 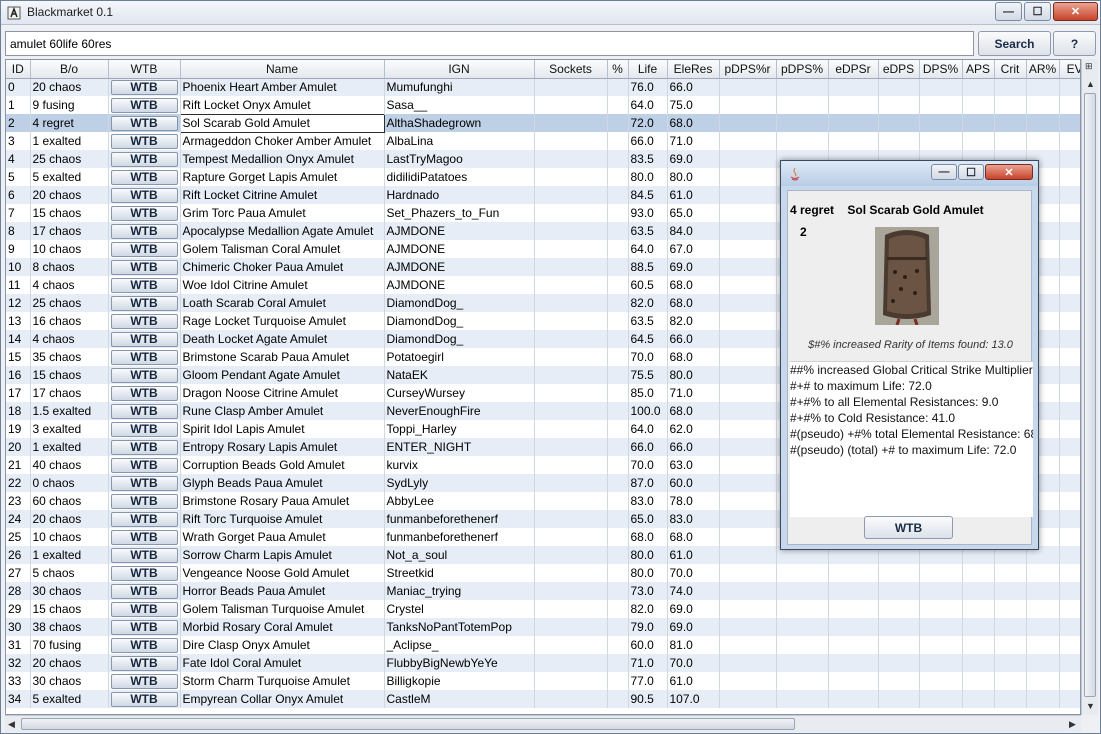 I want to click on cell-name: Rune Clasp Amber Amulet, so click(x=282, y=411).